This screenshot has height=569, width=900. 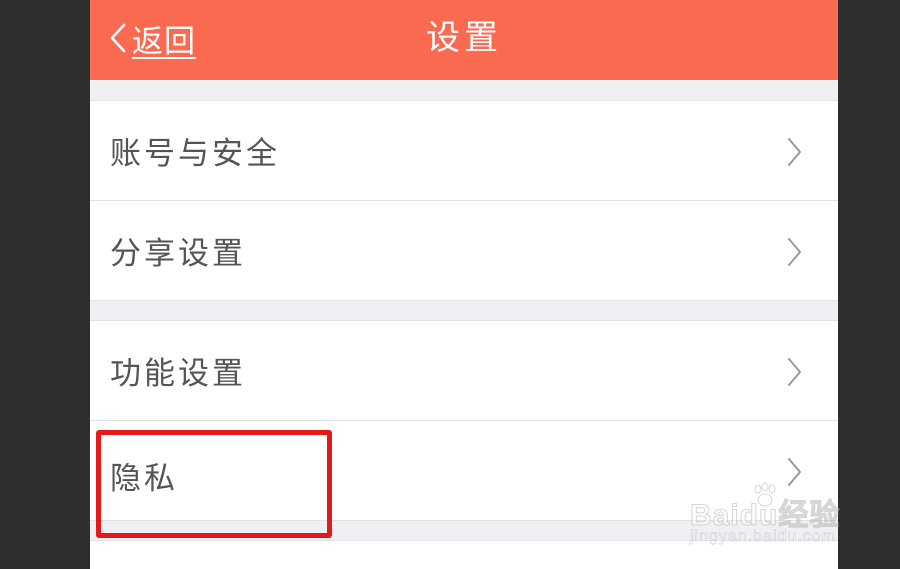 I want to click on page-title: 设置, so click(x=464, y=38).